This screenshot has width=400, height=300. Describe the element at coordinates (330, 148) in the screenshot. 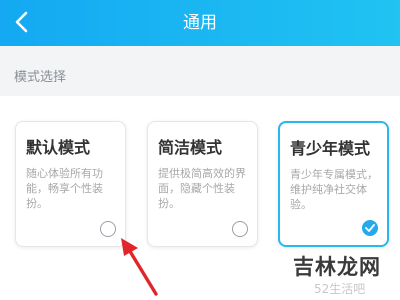

I see `mode-title: 青少年模式` at that location.